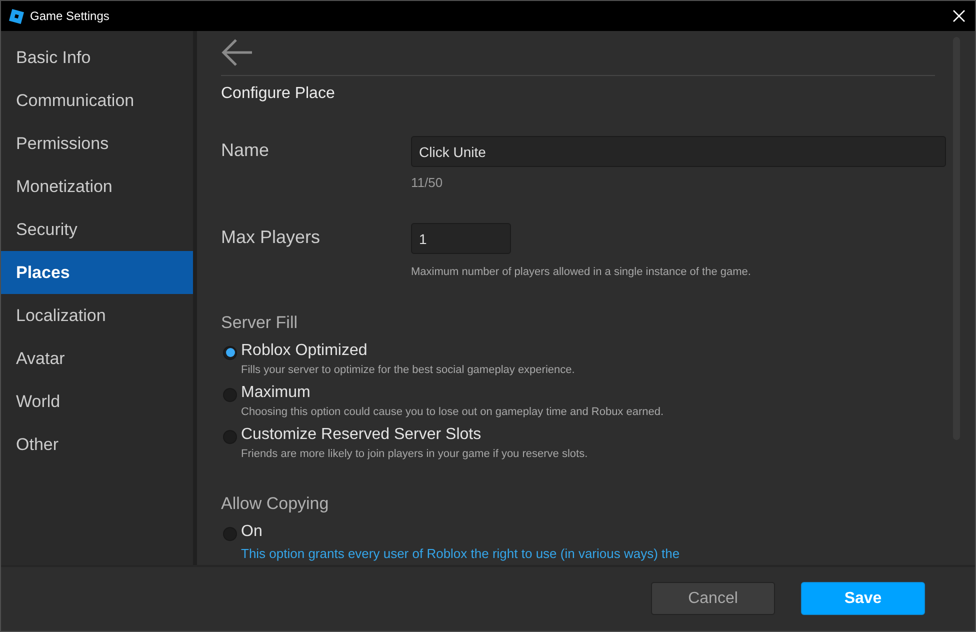  Describe the element at coordinates (259, 323) in the screenshot. I see `section-heading: Server Fill` at that location.